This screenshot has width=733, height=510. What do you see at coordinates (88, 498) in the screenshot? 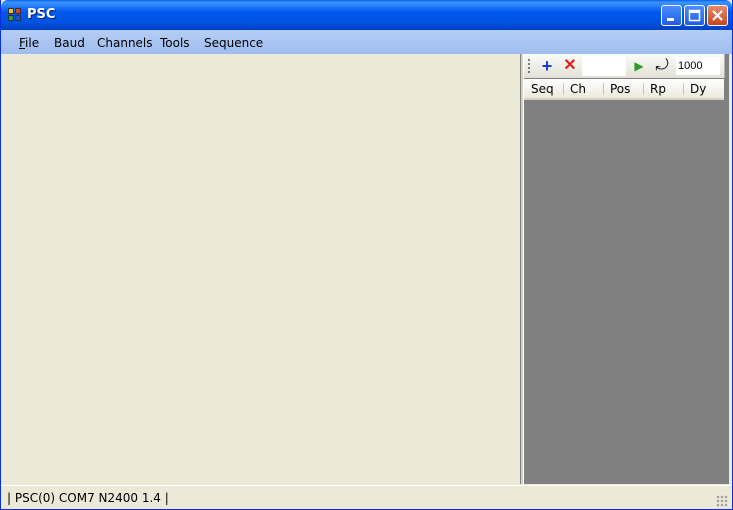
I see `status-text: | PSC(0) COM7 N2400 1.4 |` at bounding box center [88, 498].